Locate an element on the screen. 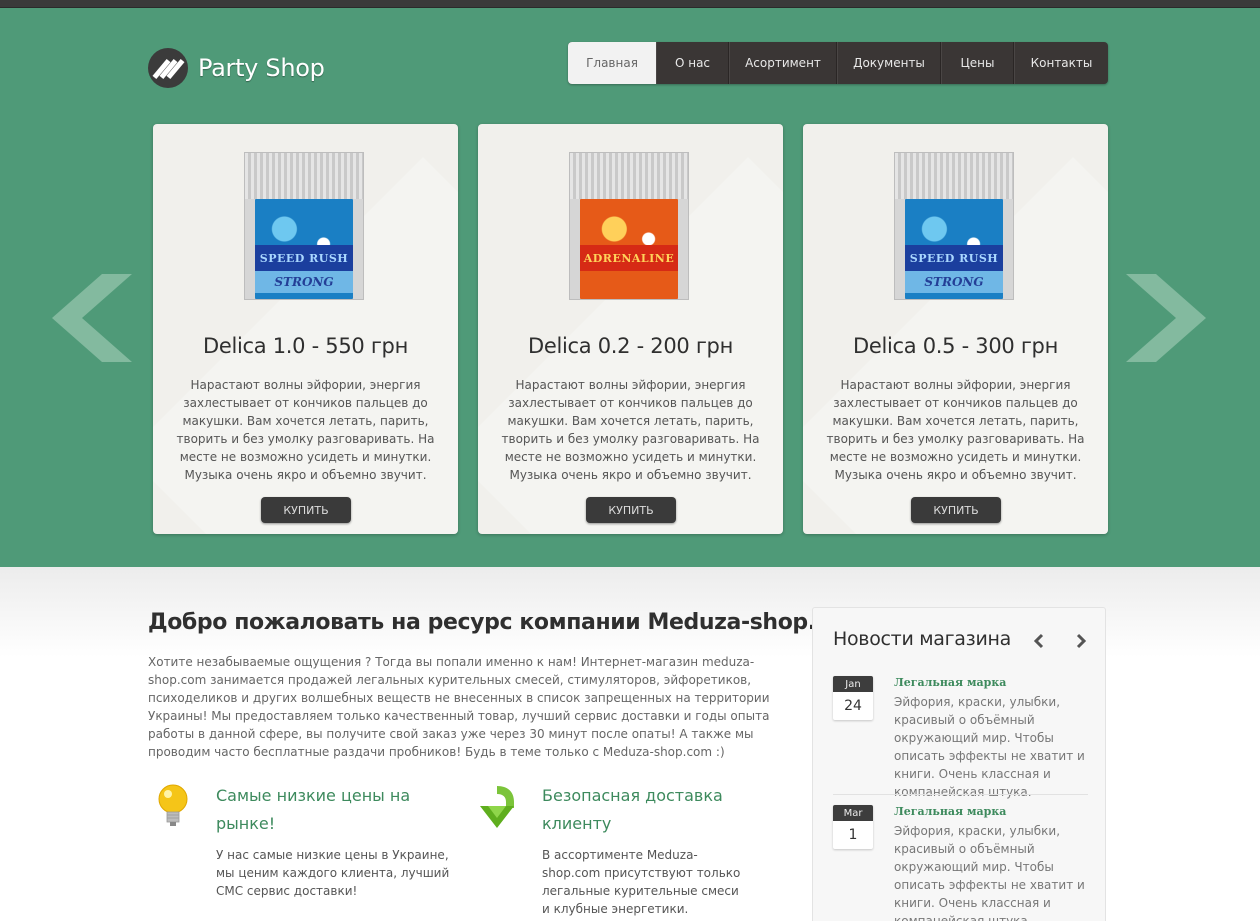  down-arrow-icon is located at coordinates (497, 807).